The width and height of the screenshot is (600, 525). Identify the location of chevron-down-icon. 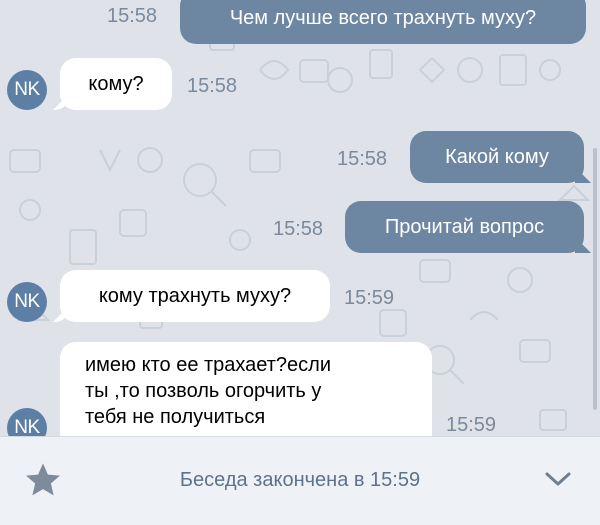
(558, 479).